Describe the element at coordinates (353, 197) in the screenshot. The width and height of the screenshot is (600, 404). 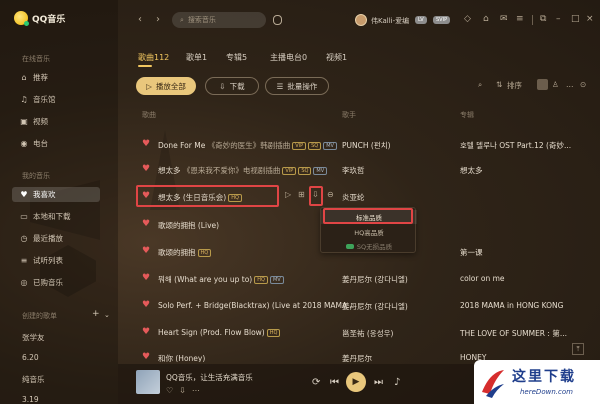
I see `song-artist: 炎亚纶` at that location.